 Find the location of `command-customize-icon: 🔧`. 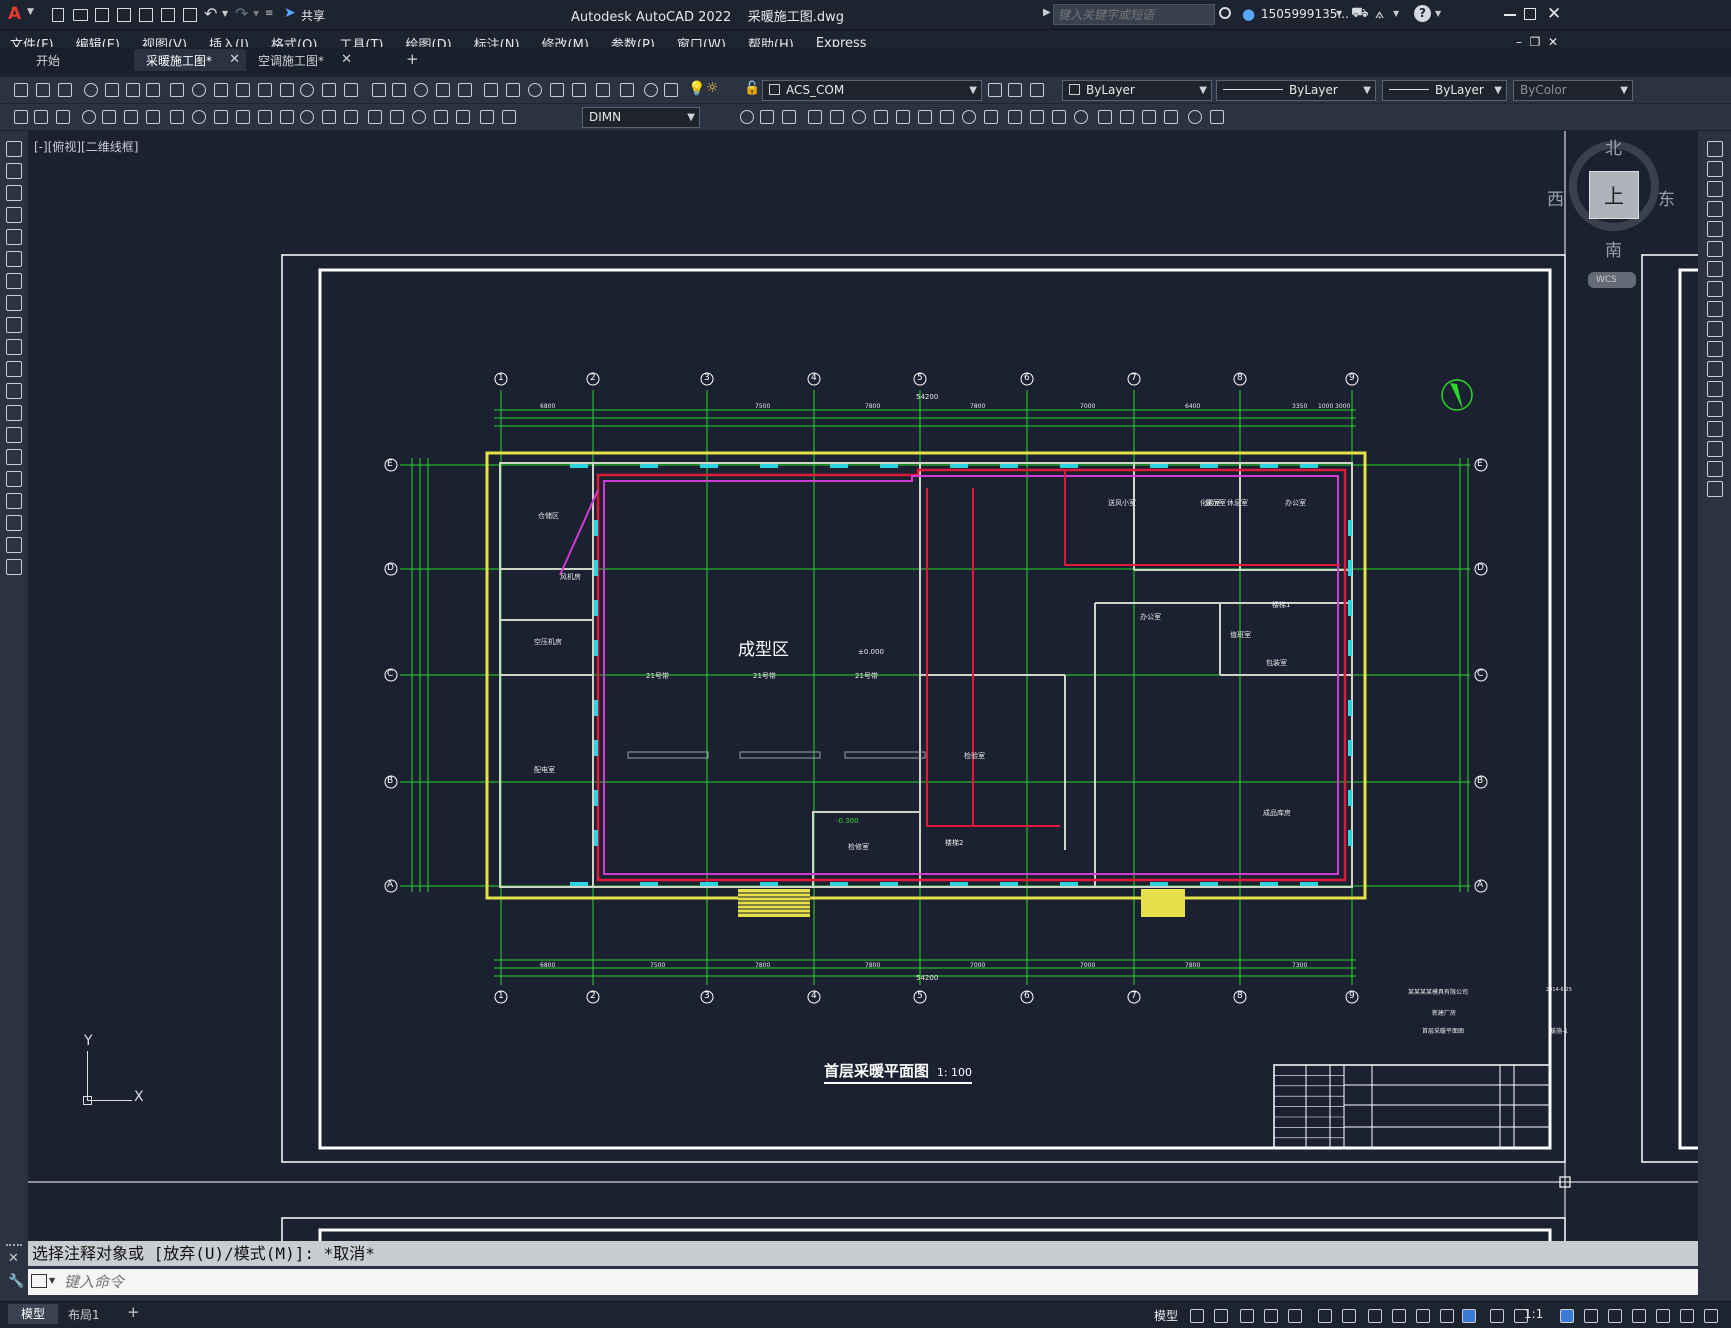

command-customize-icon: 🔧 is located at coordinates (16, 1281).